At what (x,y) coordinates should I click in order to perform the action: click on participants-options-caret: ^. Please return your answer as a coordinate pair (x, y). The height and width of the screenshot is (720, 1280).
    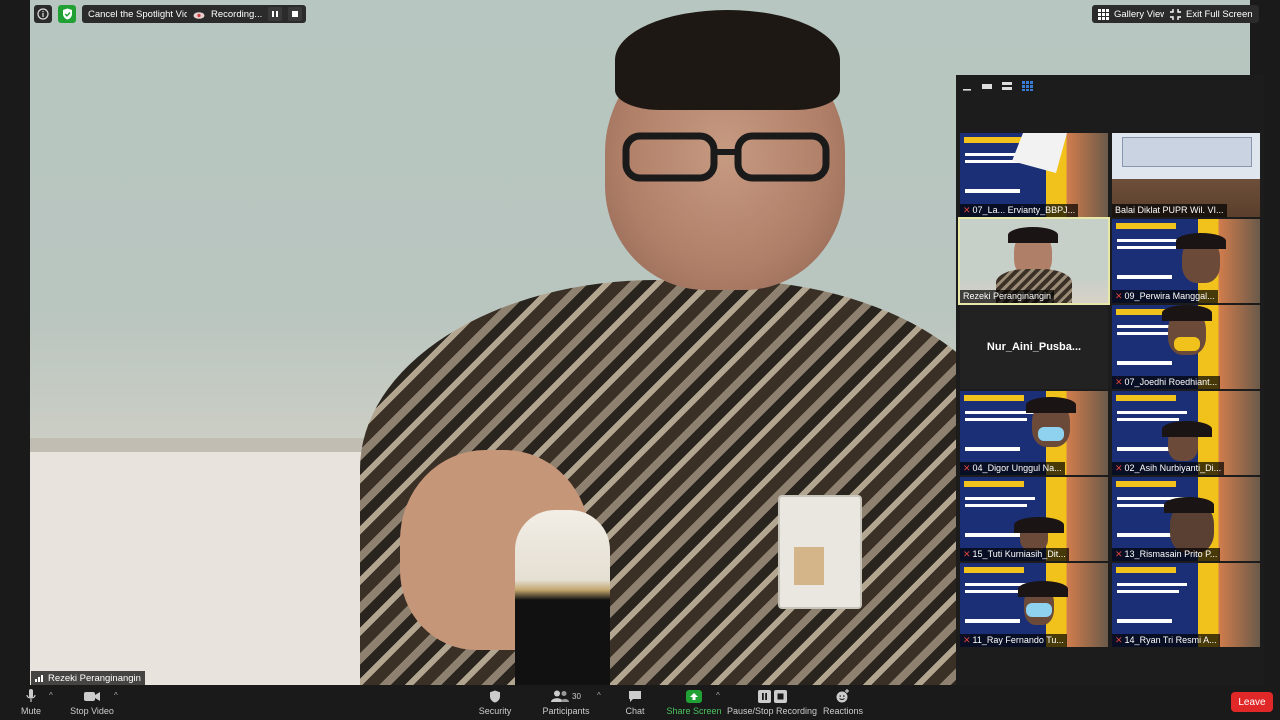
    Looking at the image, I should click on (599, 695).